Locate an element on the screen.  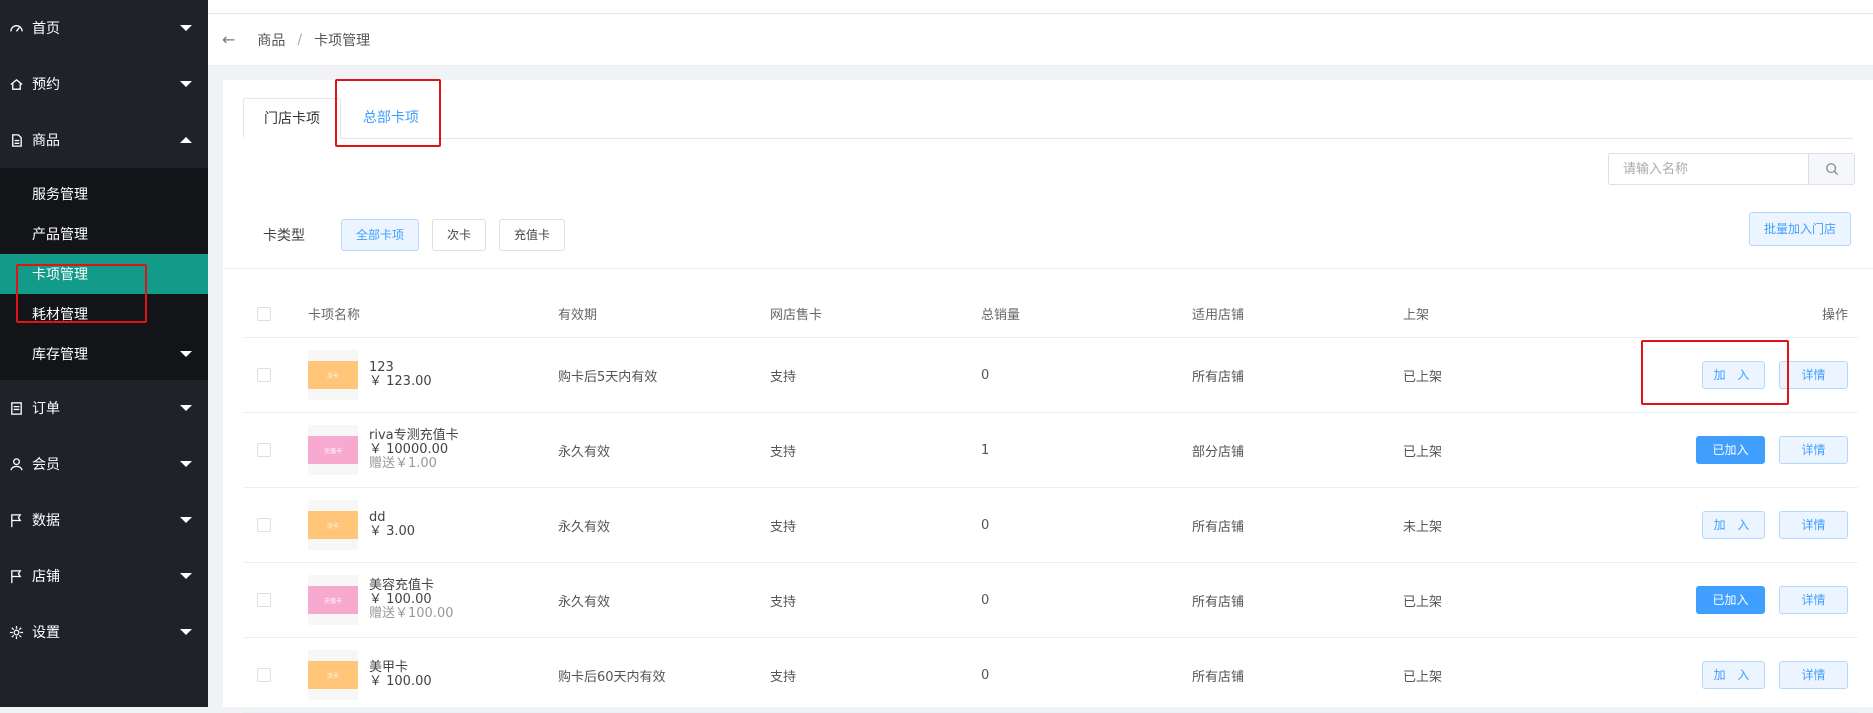
sidebar-item-inventory: 库存管理 is located at coordinates (104, 354).